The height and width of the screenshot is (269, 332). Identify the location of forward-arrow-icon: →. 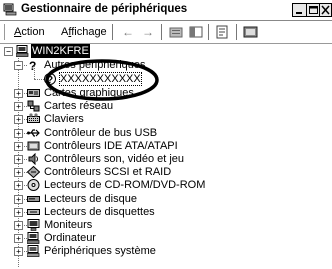
(148, 32).